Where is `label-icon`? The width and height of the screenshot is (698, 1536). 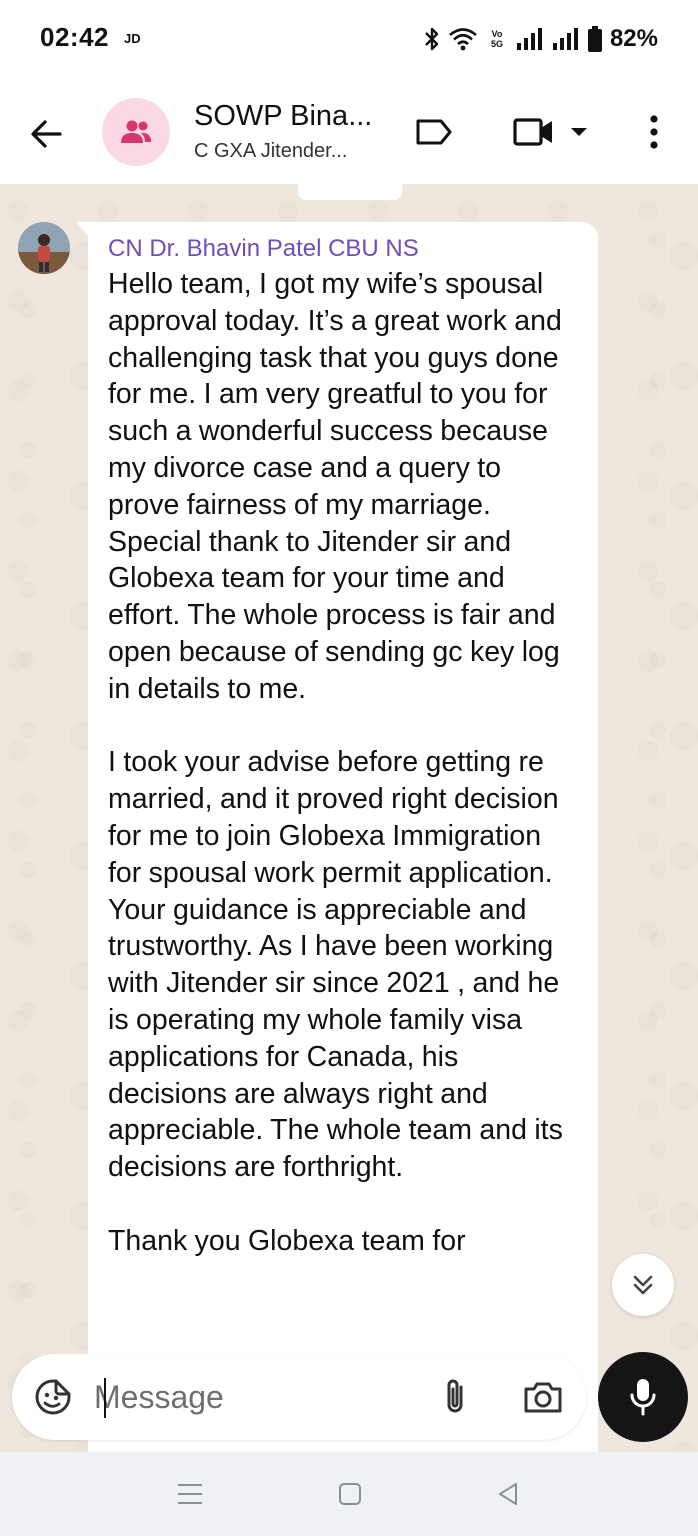 label-icon is located at coordinates (434, 132).